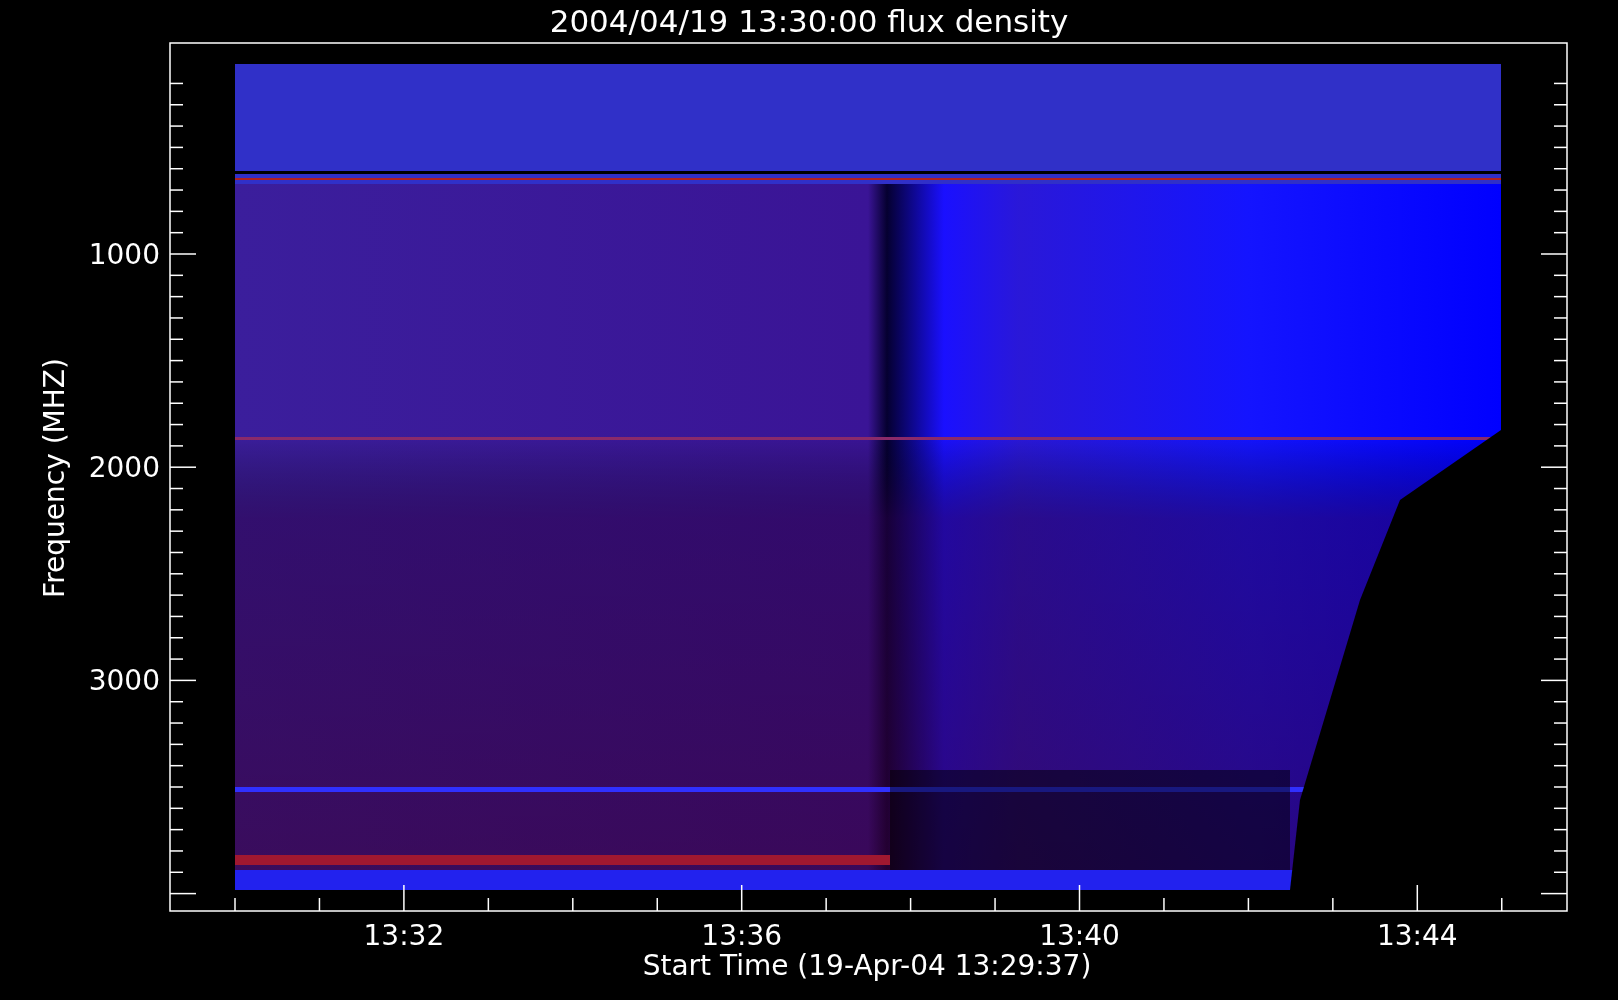 This screenshot has height=1000, width=1618. I want to click on tick-label: 3000, so click(124, 681).